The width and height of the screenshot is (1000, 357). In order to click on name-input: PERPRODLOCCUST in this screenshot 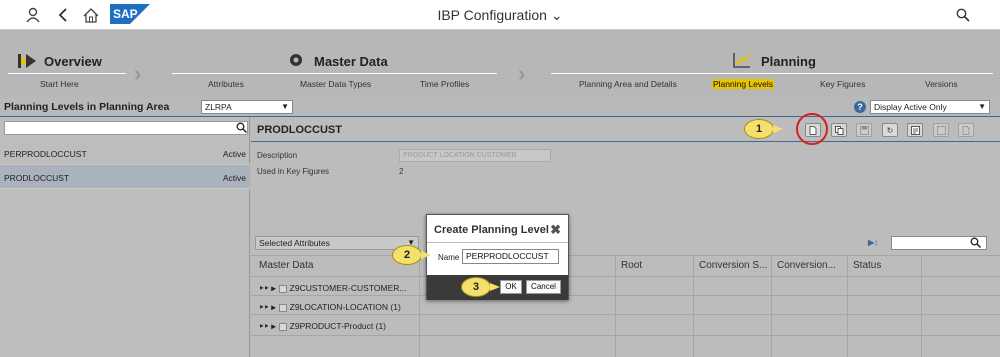, I will do `click(510, 256)`.